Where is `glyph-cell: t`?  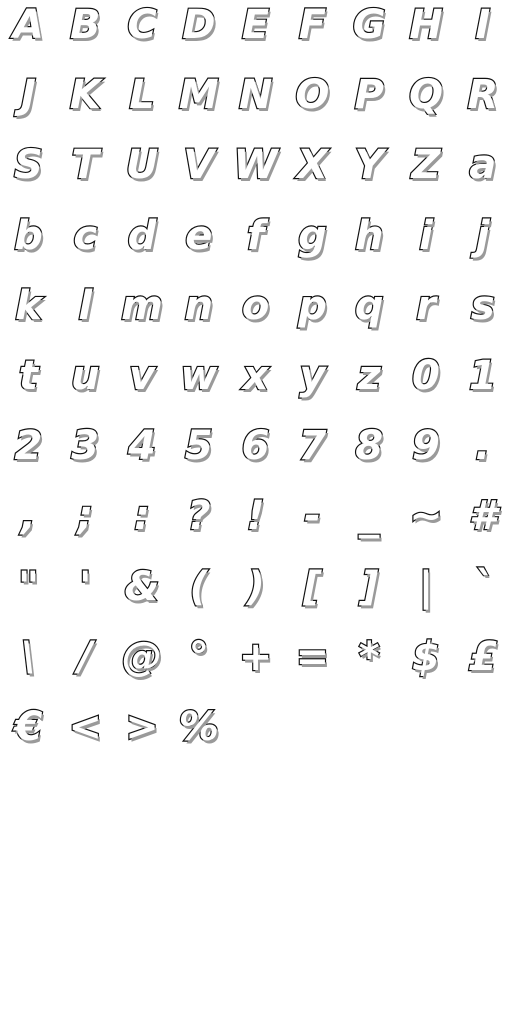
glyph-cell: t is located at coordinates (28, 386).